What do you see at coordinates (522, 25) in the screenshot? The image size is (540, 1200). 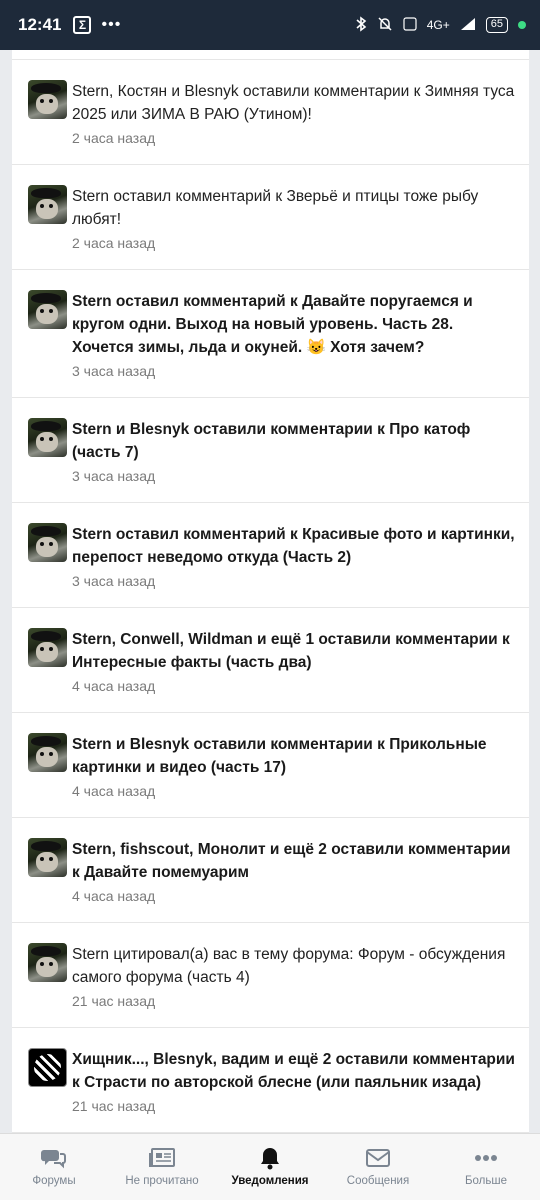 I see `privacy-dot-icon` at bounding box center [522, 25].